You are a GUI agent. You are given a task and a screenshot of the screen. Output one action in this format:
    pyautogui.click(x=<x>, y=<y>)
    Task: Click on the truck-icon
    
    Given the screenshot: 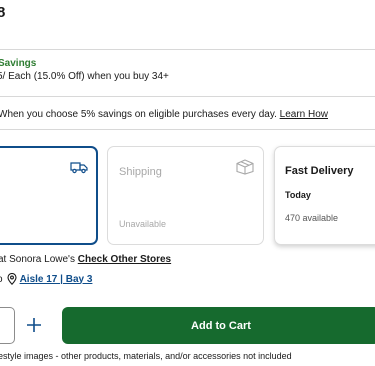 What is the action you would take?
    pyautogui.click(x=79, y=168)
    